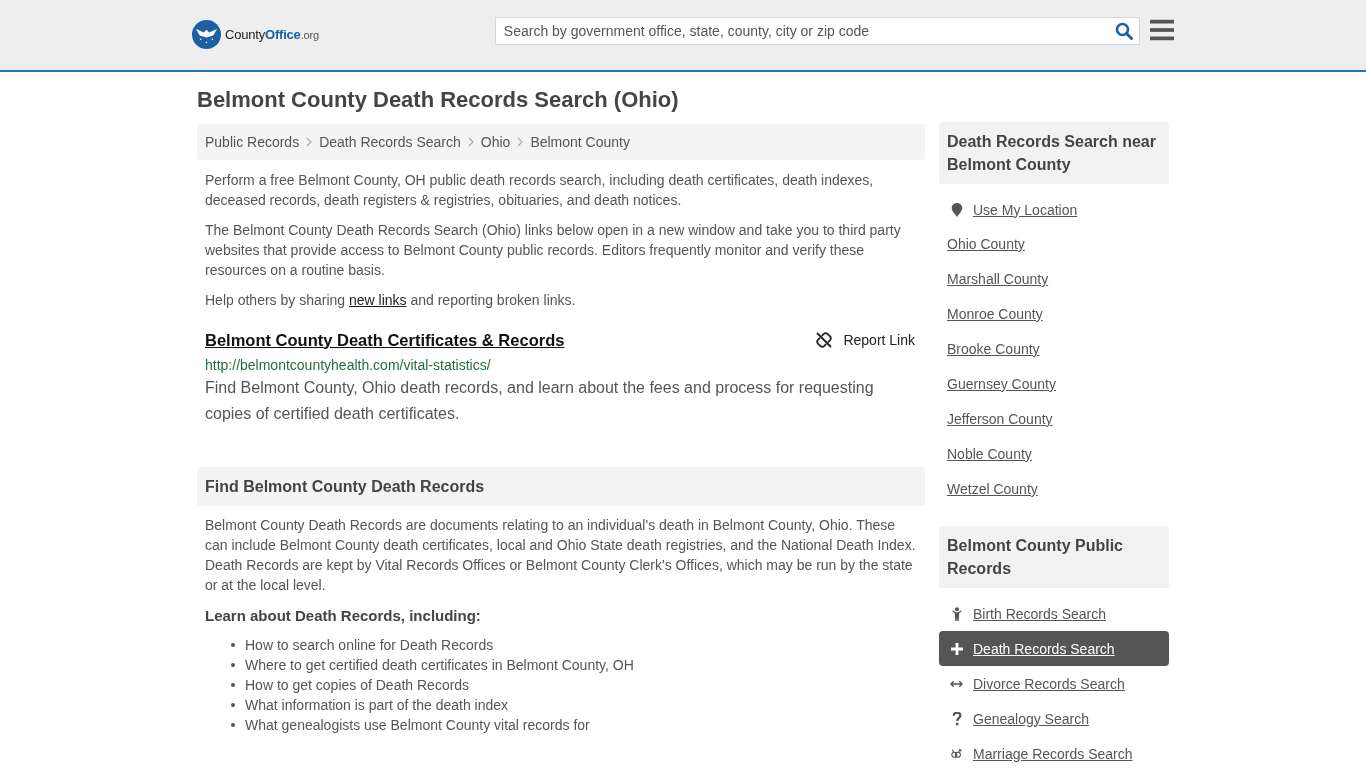 This screenshot has height=768, width=1366. What do you see at coordinates (1054, 557) in the screenshot?
I see `sidebar-heading: Belmont County Public Records` at bounding box center [1054, 557].